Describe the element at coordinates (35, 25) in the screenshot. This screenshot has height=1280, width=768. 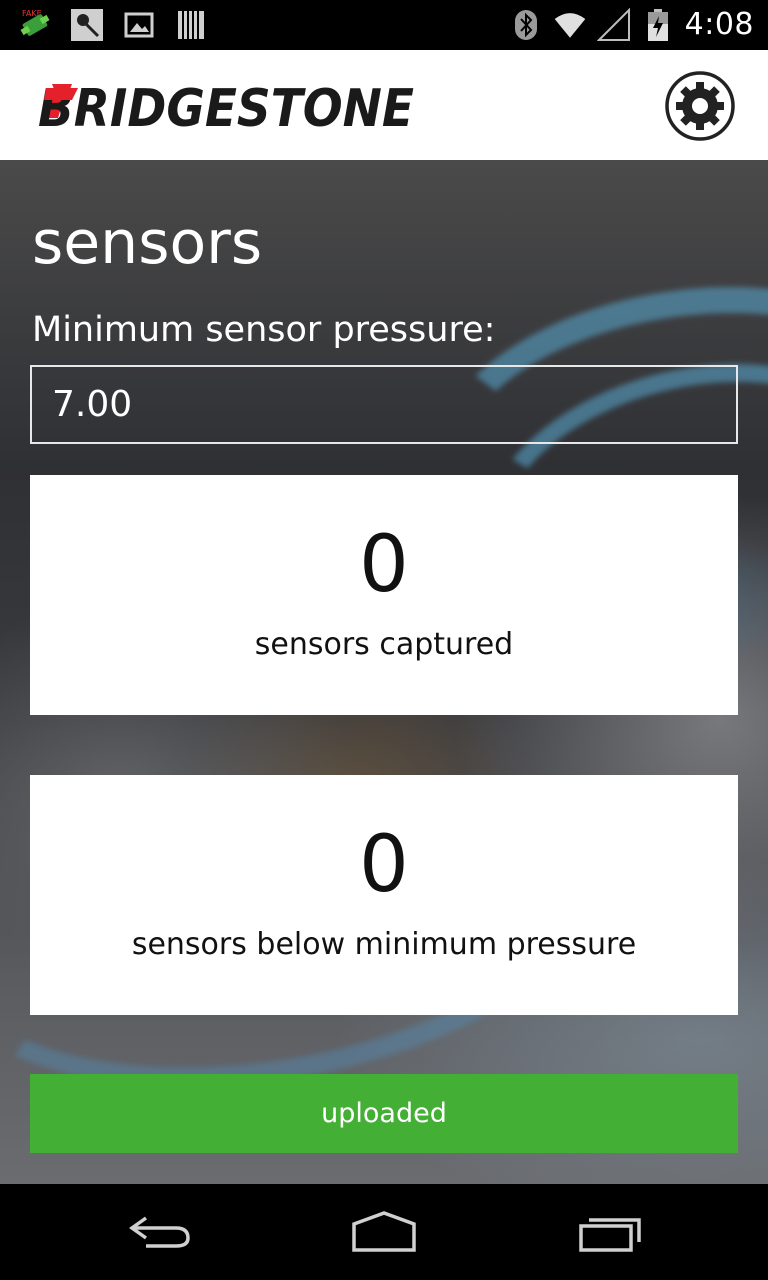
I see `fake-gps-icon: FAKE` at that location.